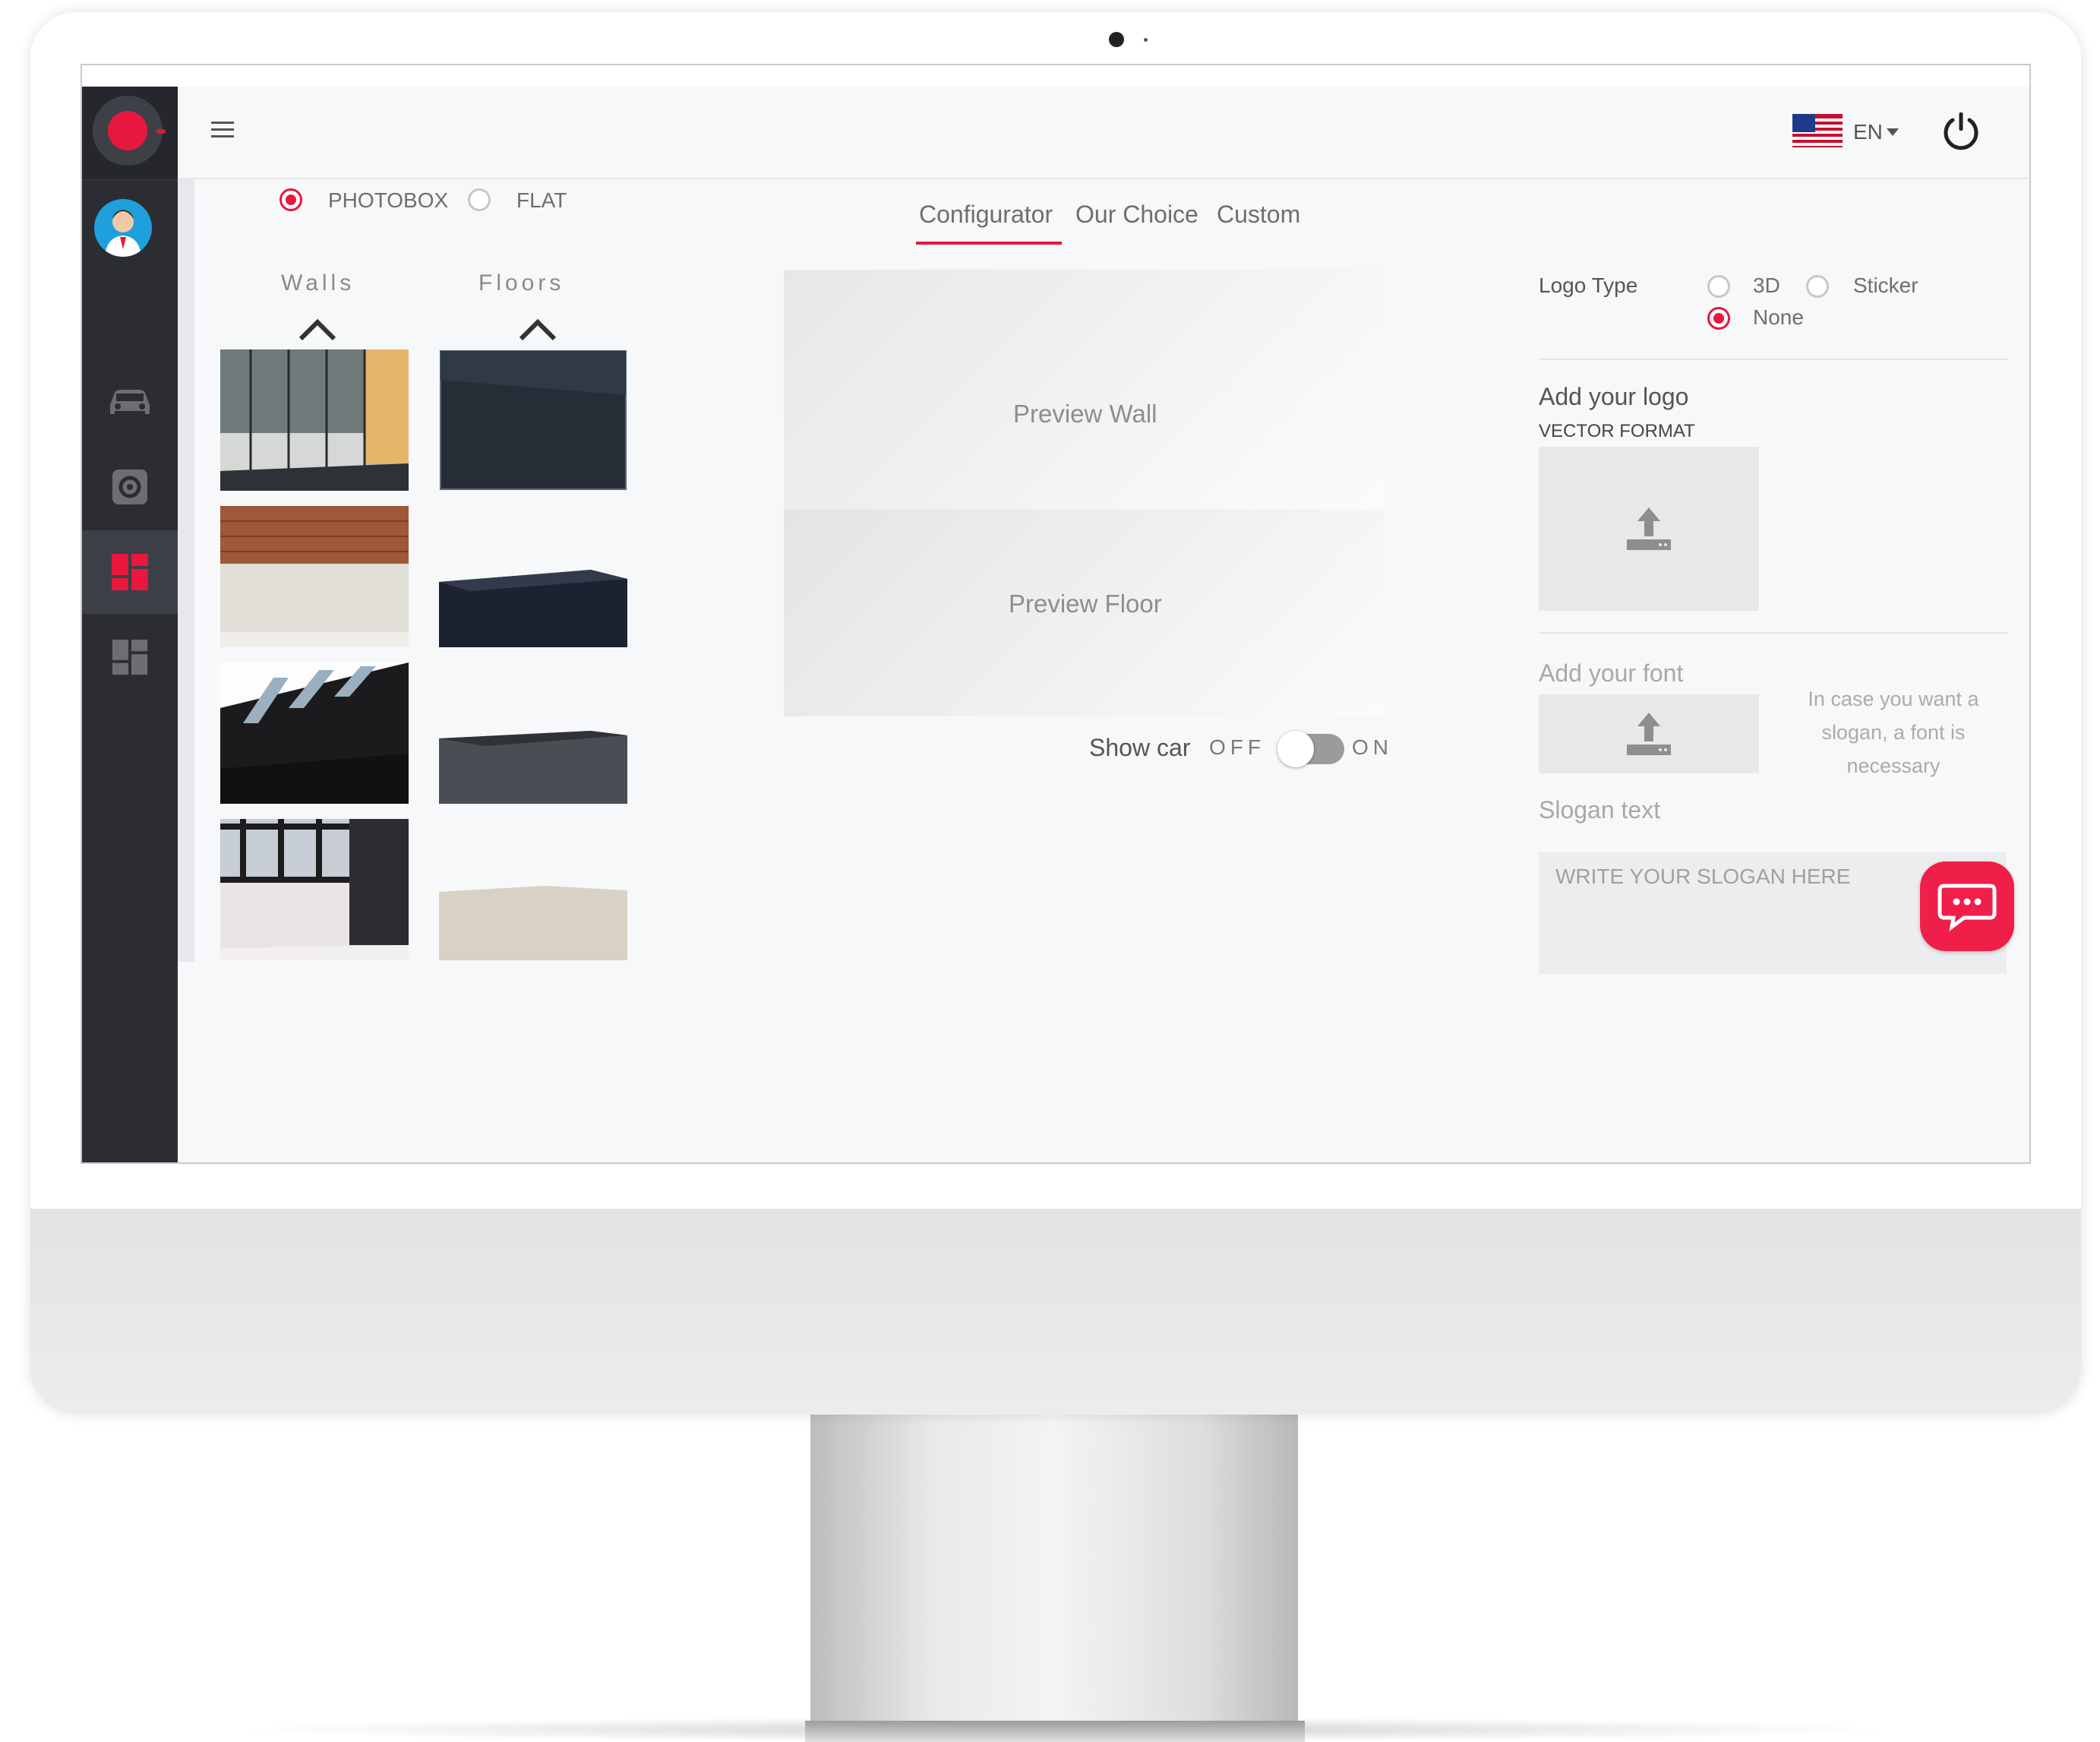 The height and width of the screenshot is (1742, 2100). What do you see at coordinates (1372, 747) in the screenshot?
I see `show-car-on-label: ON` at bounding box center [1372, 747].